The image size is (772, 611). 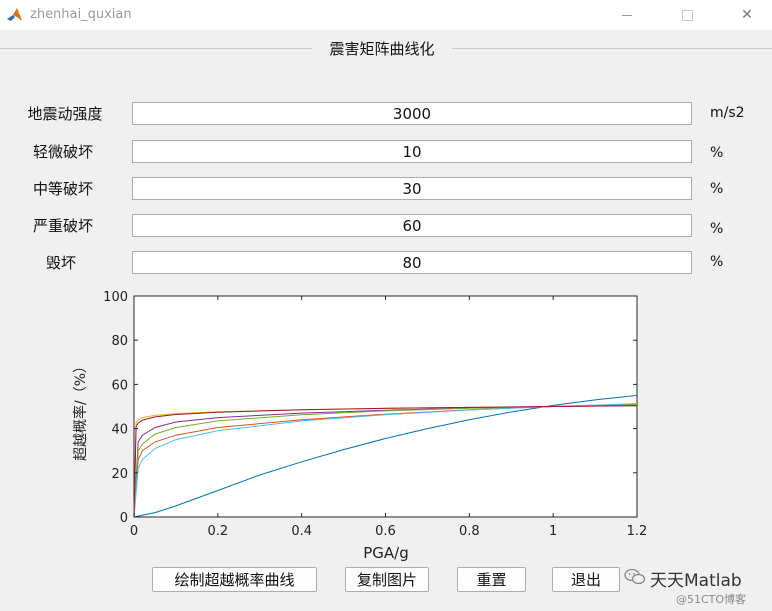 What do you see at coordinates (119, 430) in the screenshot?
I see `y-tick-label: 40` at bounding box center [119, 430].